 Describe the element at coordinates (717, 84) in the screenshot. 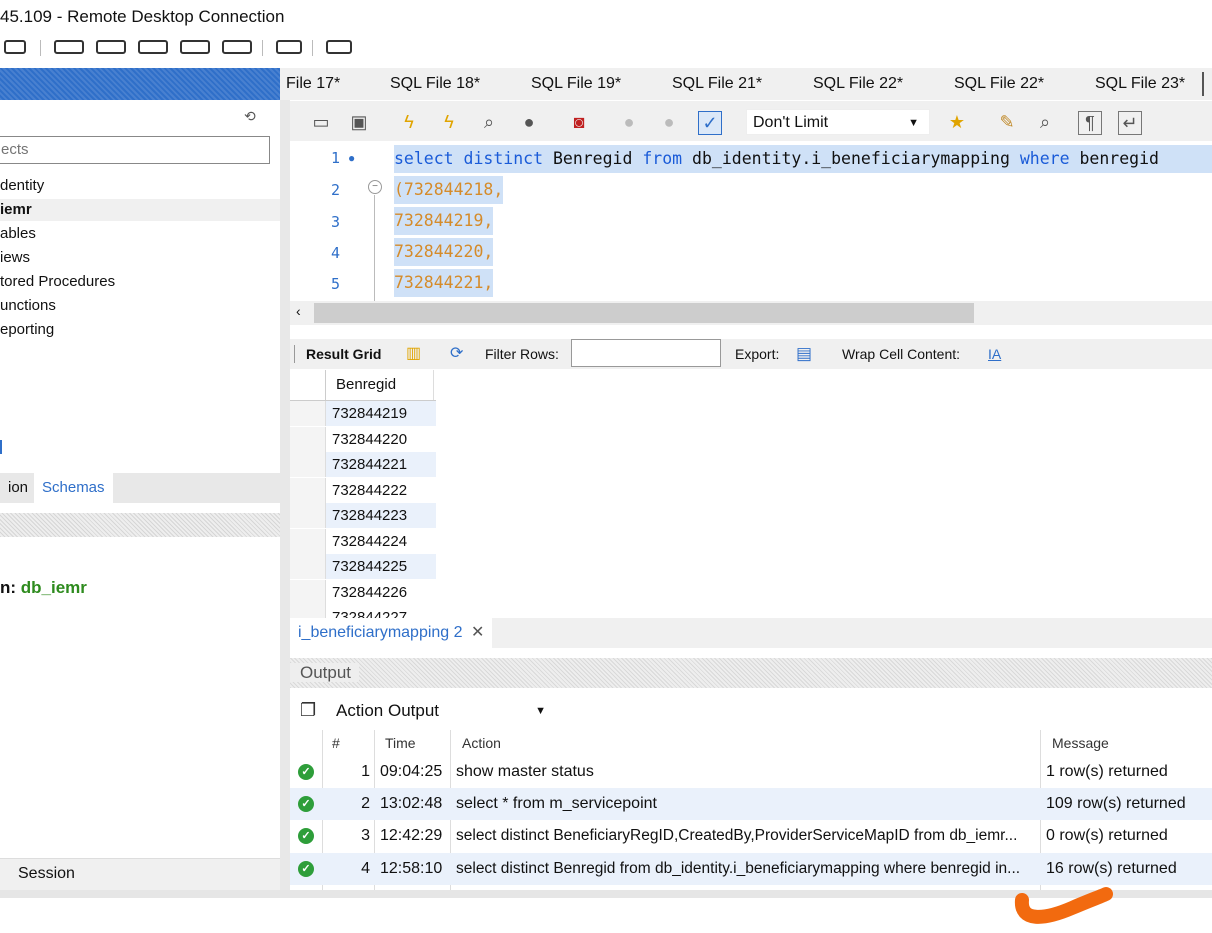

I see `tab-sql-file-21: SQL File 21*` at that location.